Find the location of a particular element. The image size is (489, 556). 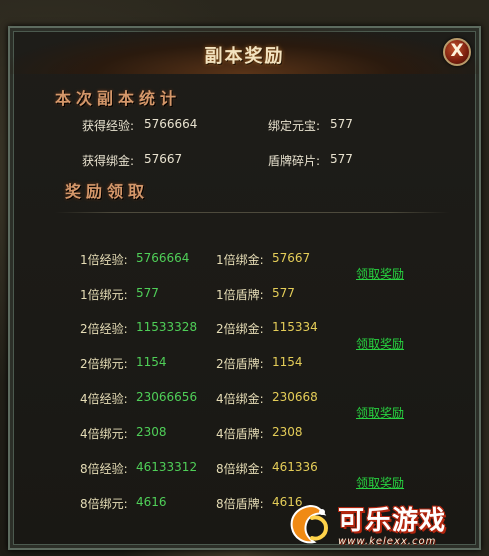

watermark-site-name: 可乐游戏 is located at coordinates (392, 521).